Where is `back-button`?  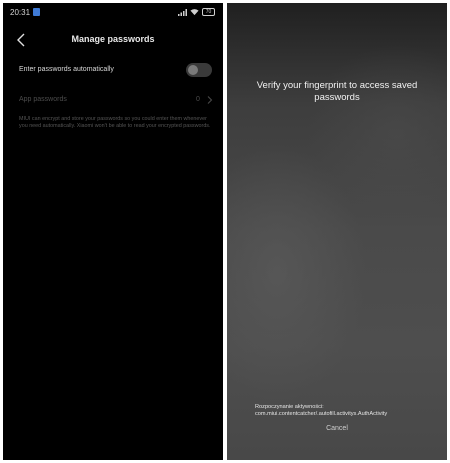 back-button is located at coordinates (22, 40).